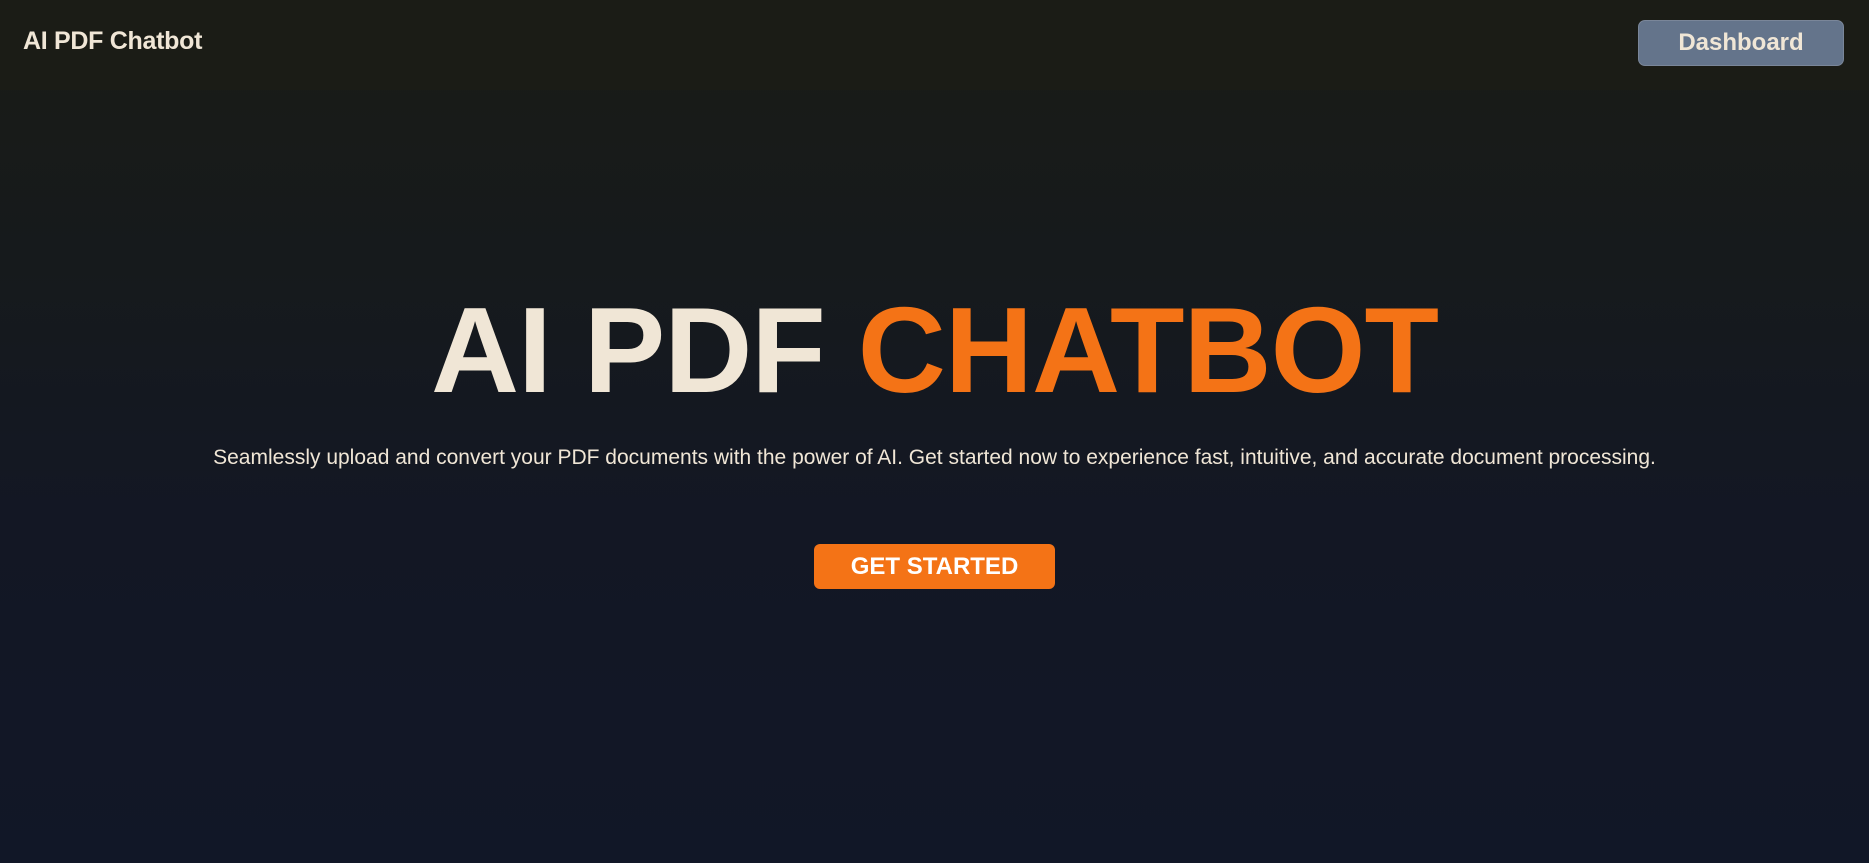 This screenshot has width=1869, height=863. Describe the element at coordinates (644, 350) in the screenshot. I see `hero-title-primary: AI PDF` at that location.